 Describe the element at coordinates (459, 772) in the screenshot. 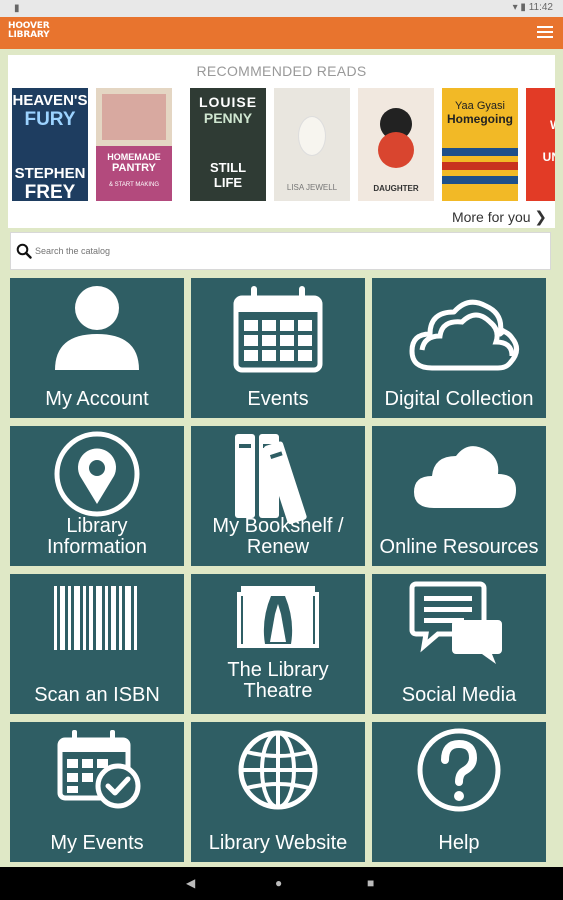

I see `question-icon` at that location.